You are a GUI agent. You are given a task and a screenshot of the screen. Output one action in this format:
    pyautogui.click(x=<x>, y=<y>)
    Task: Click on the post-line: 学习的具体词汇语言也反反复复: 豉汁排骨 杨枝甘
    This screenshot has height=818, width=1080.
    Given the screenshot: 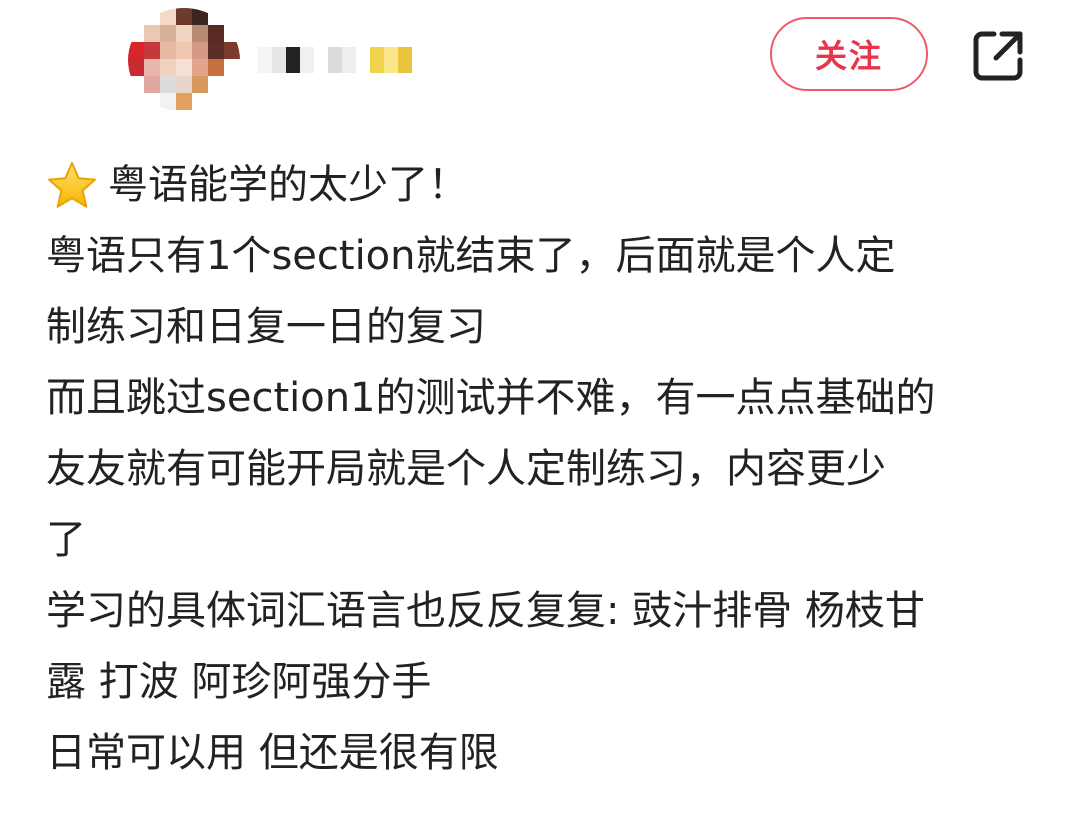 What is the action you would take?
    pyautogui.click(x=485, y=611)
    